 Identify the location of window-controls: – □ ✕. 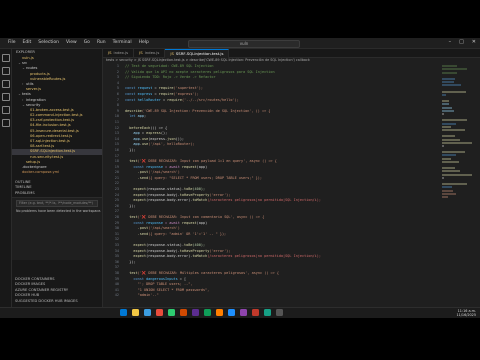
(462, 42).